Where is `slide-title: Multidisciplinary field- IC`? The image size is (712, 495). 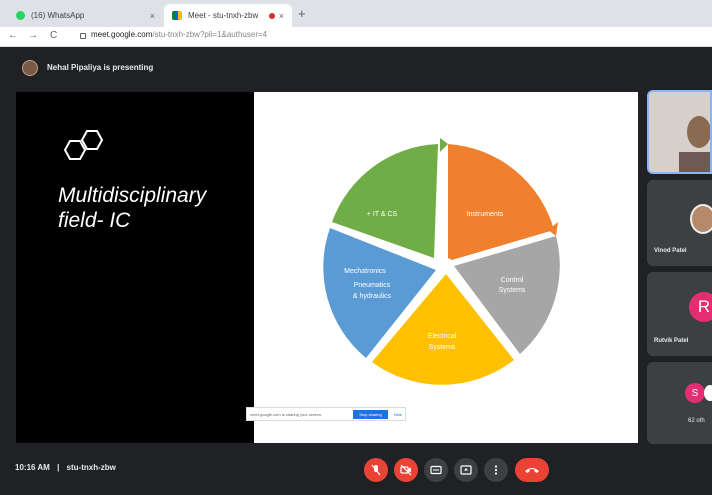 slide-title: Multidisciplinary field- IC is located at coordinates (132, 208).